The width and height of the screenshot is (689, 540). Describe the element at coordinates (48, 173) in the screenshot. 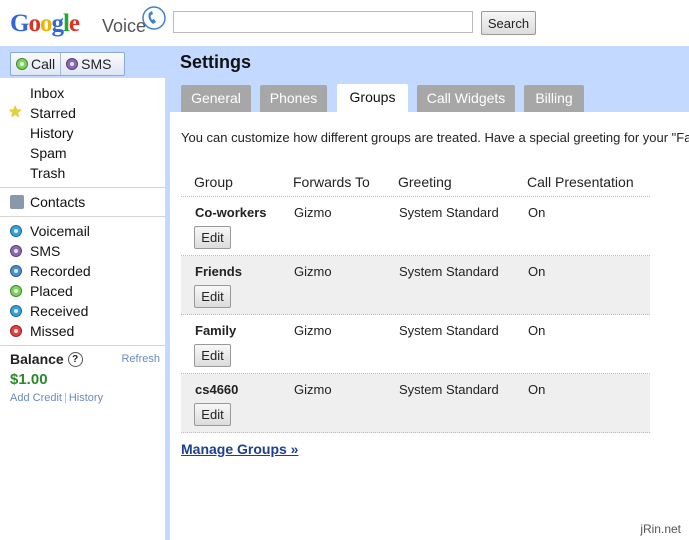

I see `sidebar-item-label: Trash` at that location.